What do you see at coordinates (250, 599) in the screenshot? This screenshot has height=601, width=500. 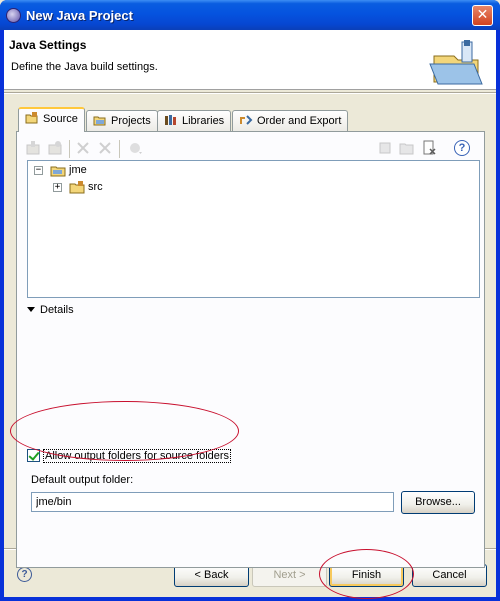 I see `window-bottom-border` at bounding box center [250, 599].